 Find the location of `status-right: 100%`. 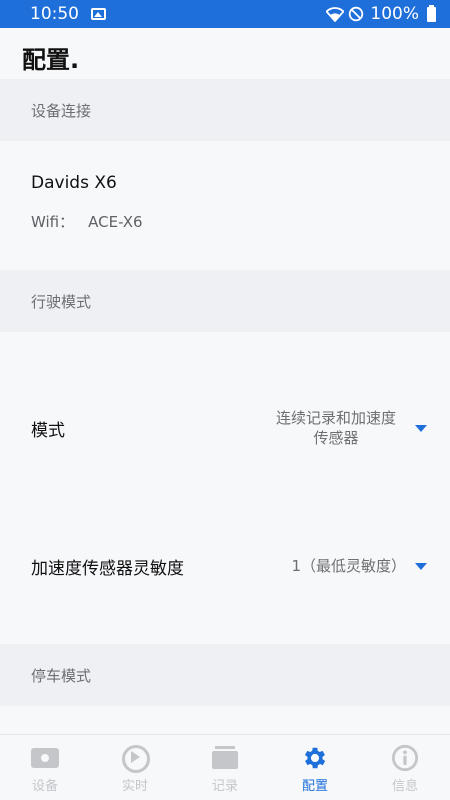

status-right: 100% is located at coordinates (381, 14).